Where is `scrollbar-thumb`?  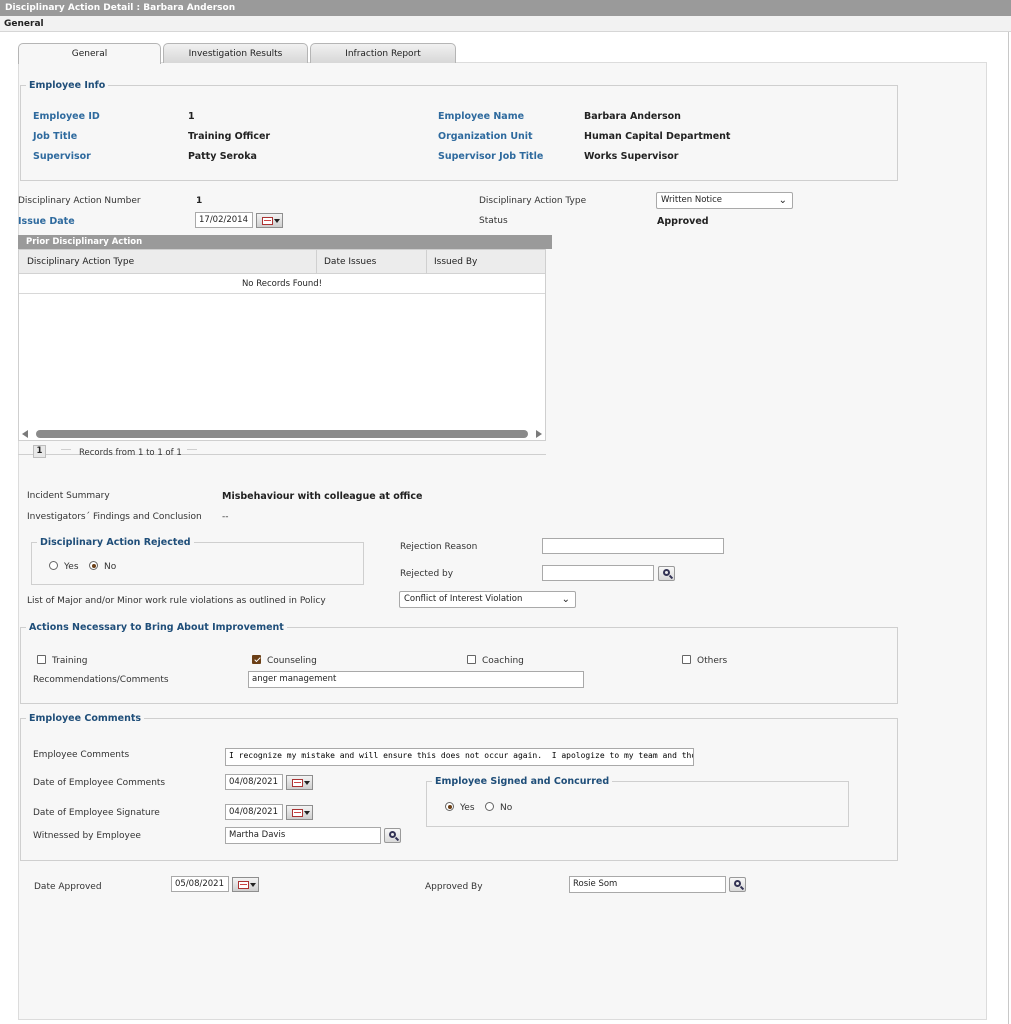
scrollbar-thumb is located at coordinates (282, 434).